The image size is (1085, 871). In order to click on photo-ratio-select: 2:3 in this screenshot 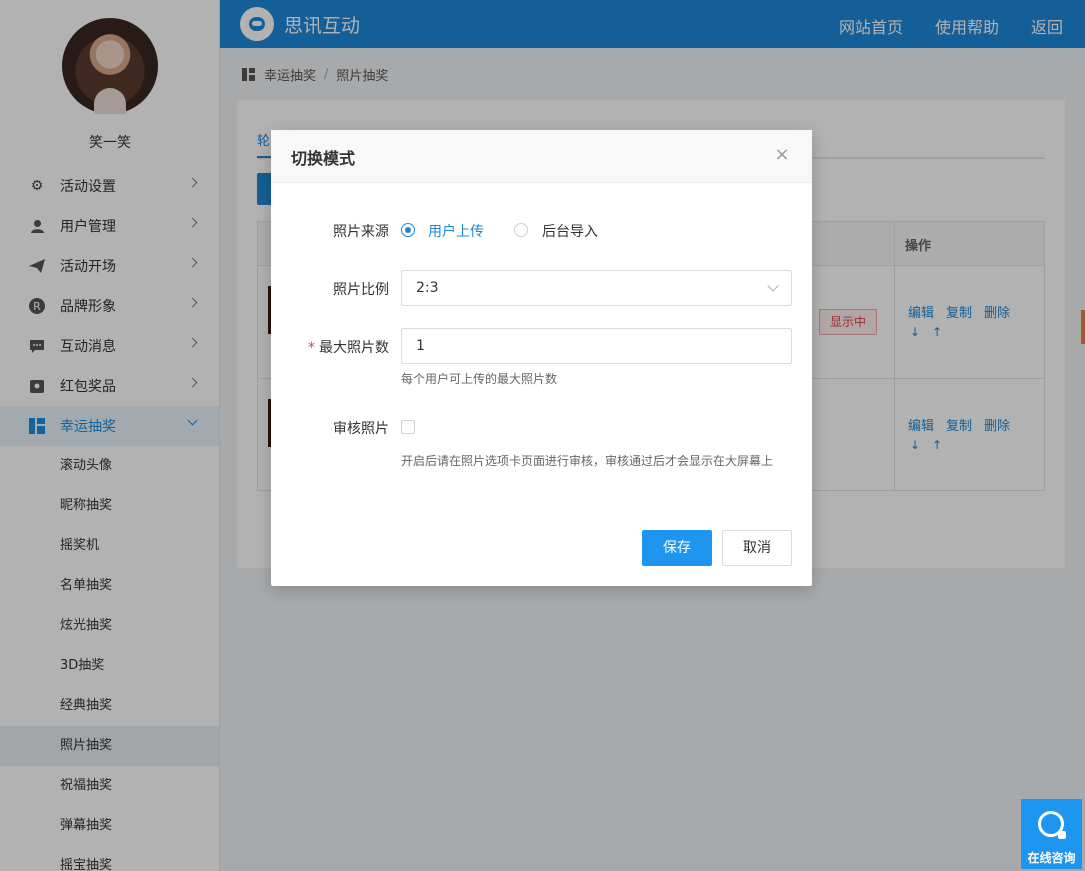, I will do `click(596, 288)`.